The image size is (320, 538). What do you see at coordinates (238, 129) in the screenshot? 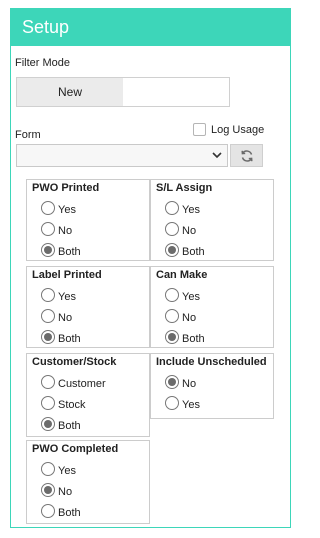
I see `log-usage-label: Log Usage` at bounding box center [238, 129].